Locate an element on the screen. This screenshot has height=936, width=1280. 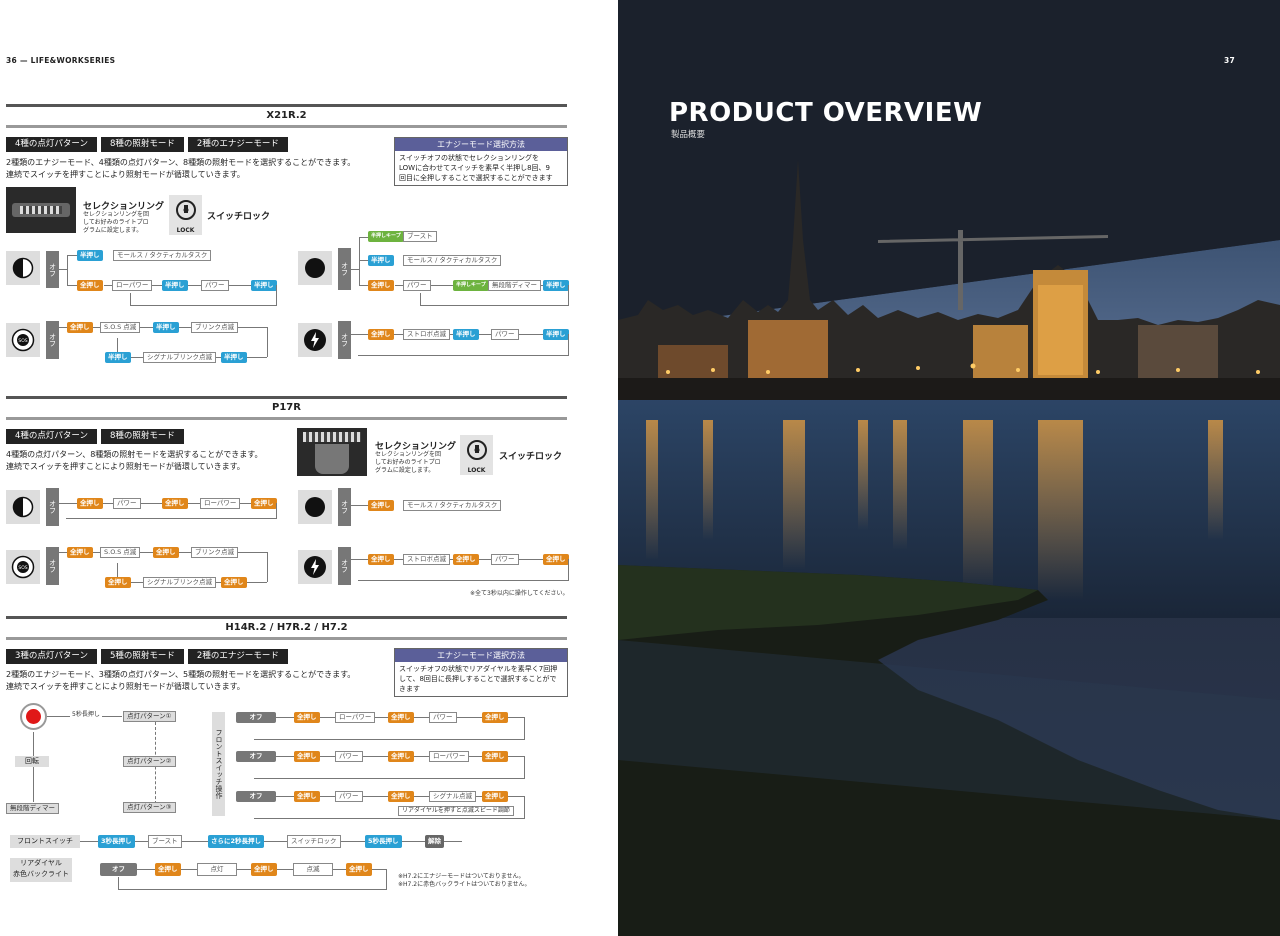
release-chip: 解除 is located at coordinates (434, 841).